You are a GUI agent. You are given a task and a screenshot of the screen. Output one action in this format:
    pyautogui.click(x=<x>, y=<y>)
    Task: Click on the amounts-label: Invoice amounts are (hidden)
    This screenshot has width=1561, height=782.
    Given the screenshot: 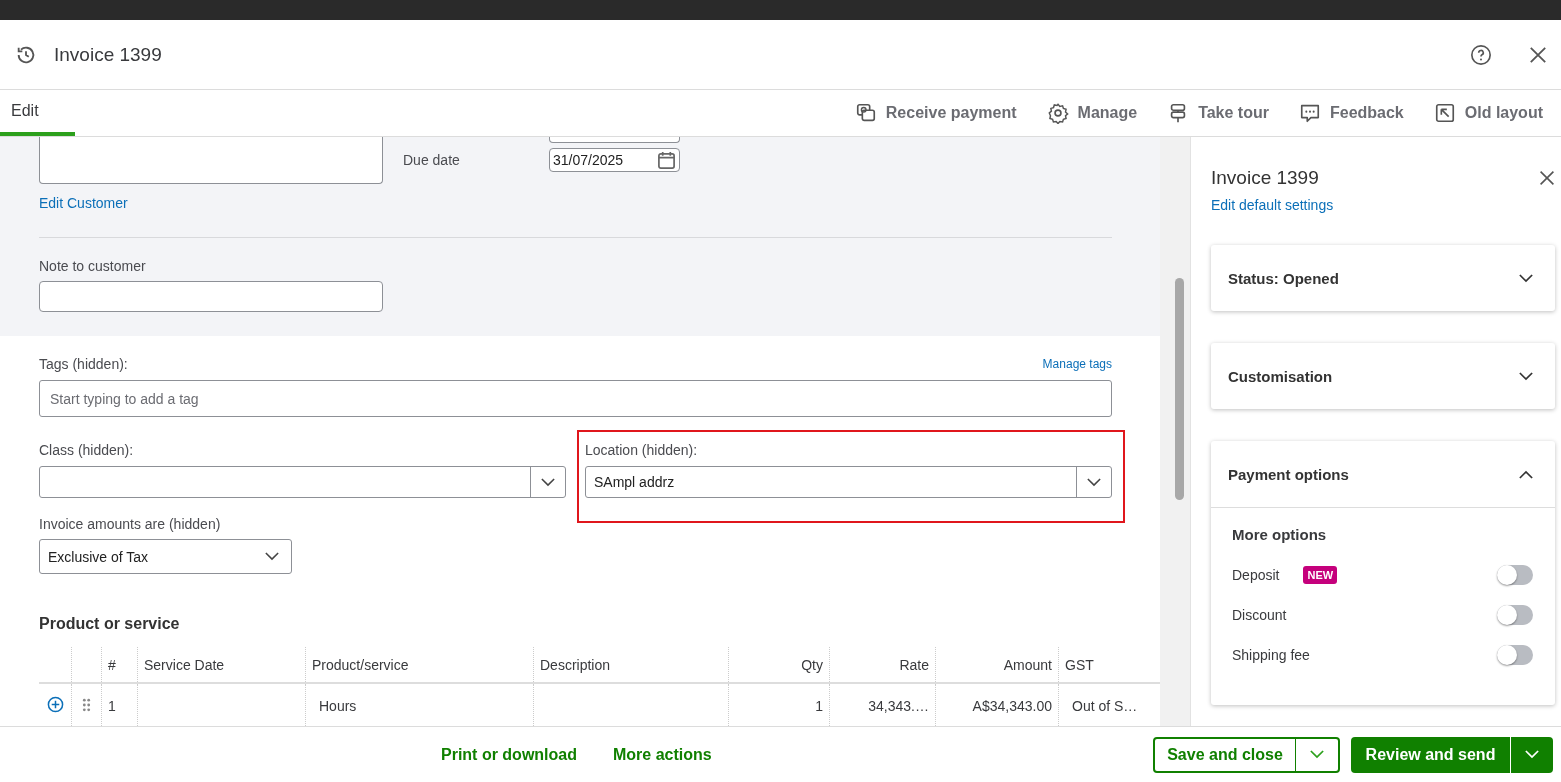 What is the action you would take?
    pyautogui.click(x=130, y=524)
    